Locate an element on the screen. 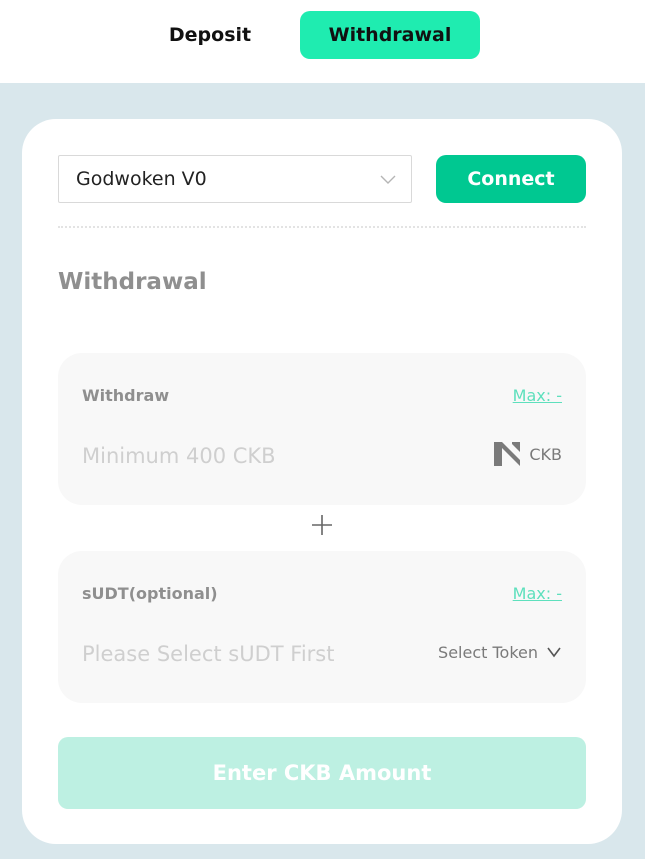 This screenshot has width=645, height=859. top-tab-bar: Deposit Withdrawal is located at coordinates (322, 41).